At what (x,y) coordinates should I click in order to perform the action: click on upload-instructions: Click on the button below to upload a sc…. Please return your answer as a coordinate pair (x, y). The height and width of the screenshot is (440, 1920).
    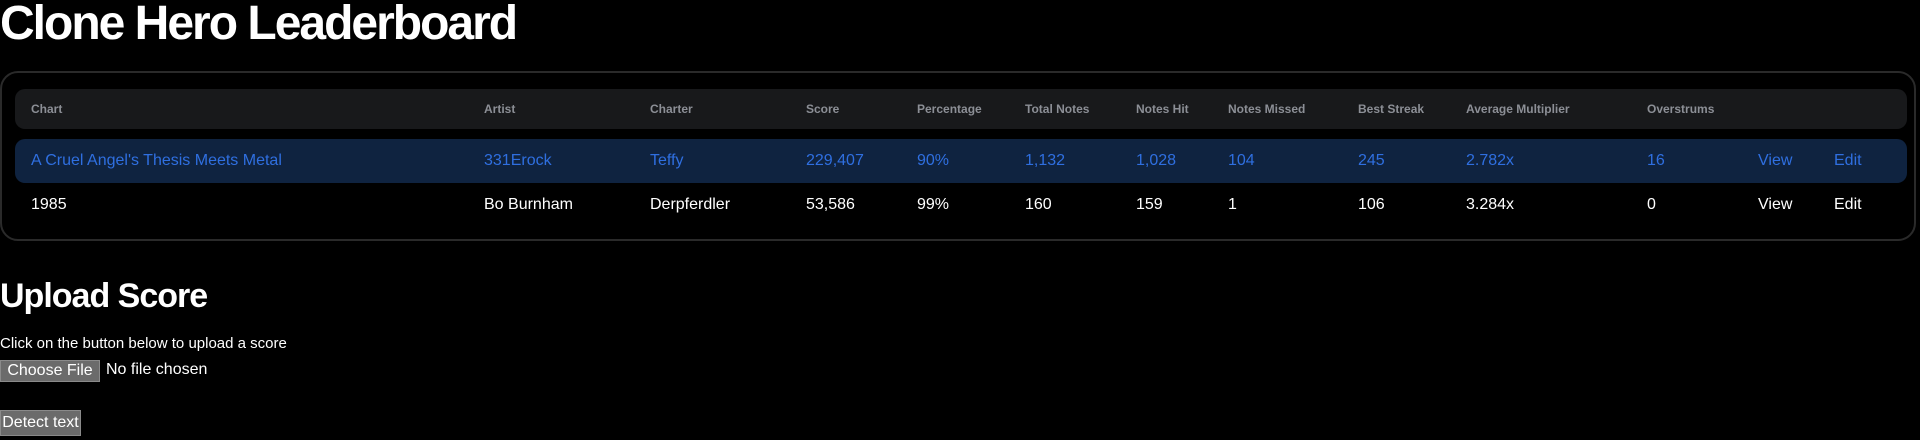
    Looking at the image, I should click on (143, 343).